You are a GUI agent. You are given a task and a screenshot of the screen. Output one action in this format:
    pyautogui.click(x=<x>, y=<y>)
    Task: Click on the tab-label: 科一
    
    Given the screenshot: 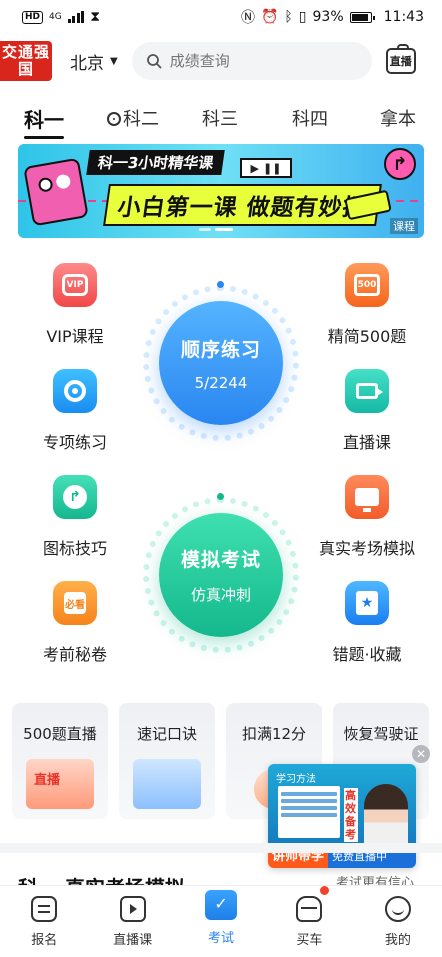 What is the action you would take?
    pyautogui.click(x=44, y=119)
    